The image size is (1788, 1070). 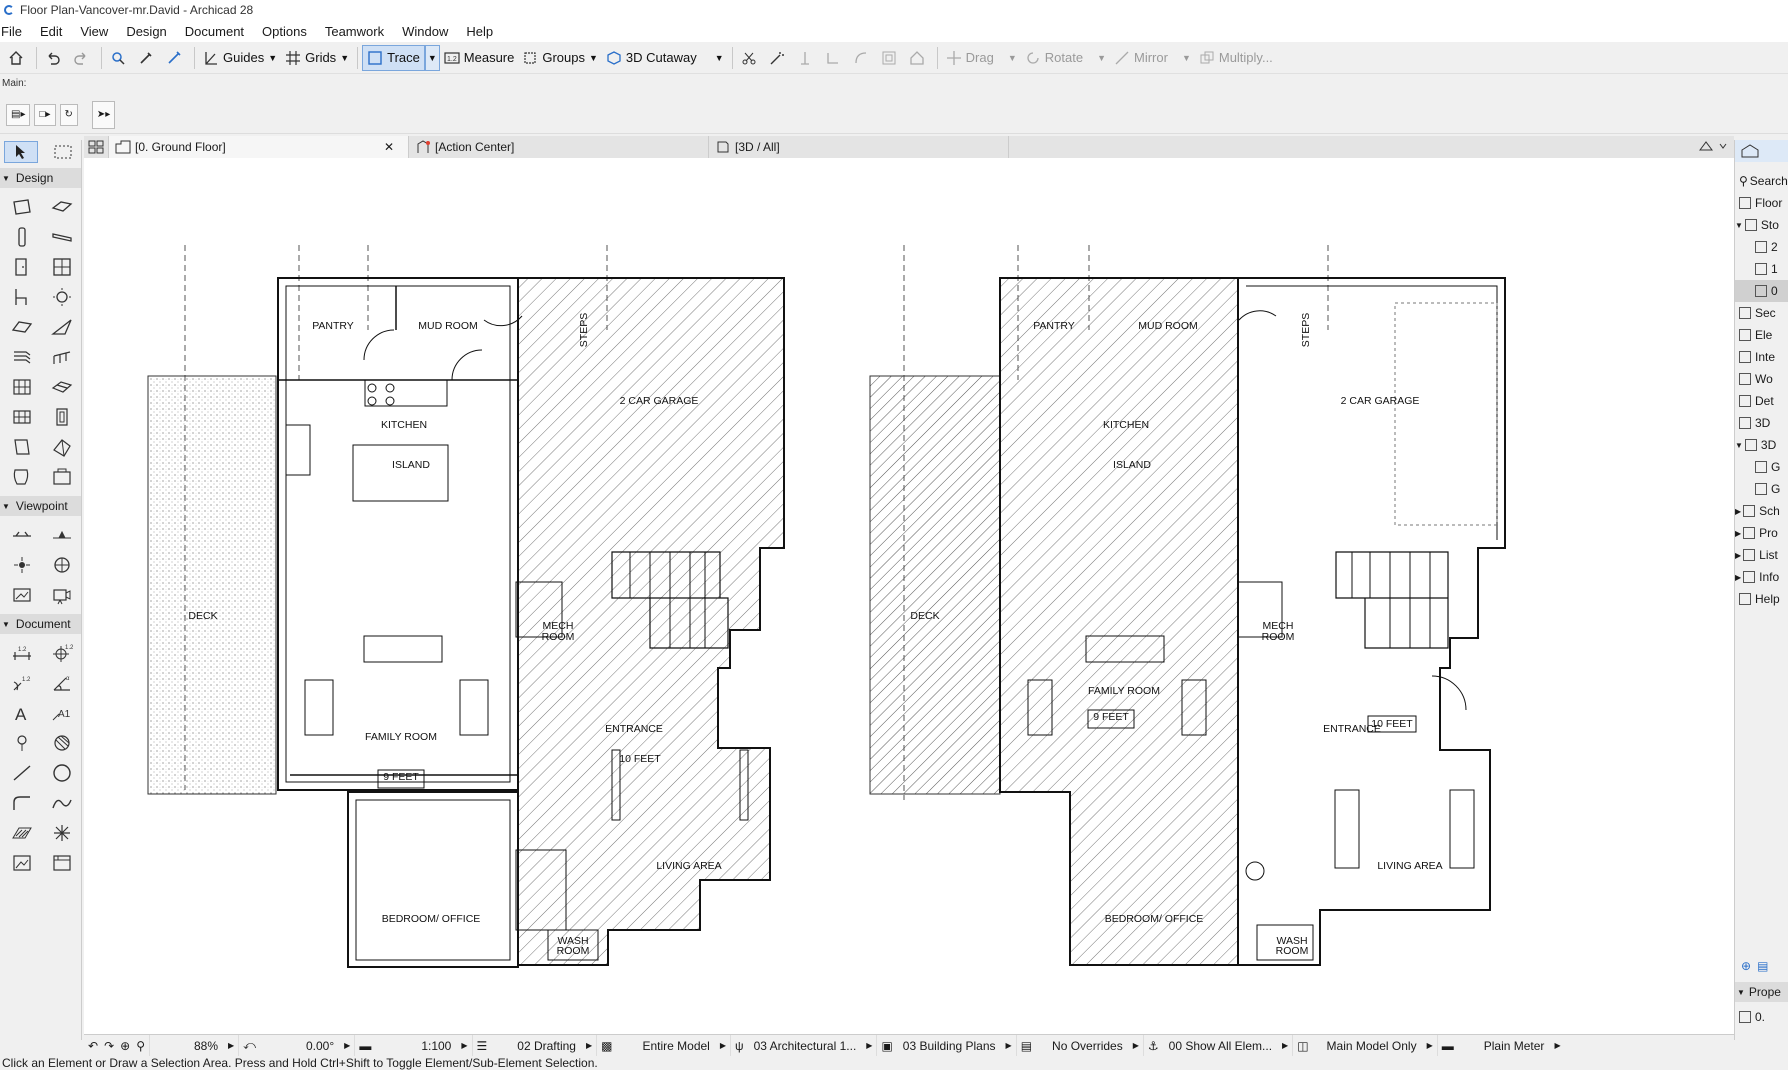 What do you see at coordinates (117, 1045) in the screenshot?
I see `zoom-controls: ↶ ↷ ⊕ ⚲` at bounding box center [117, 1045].